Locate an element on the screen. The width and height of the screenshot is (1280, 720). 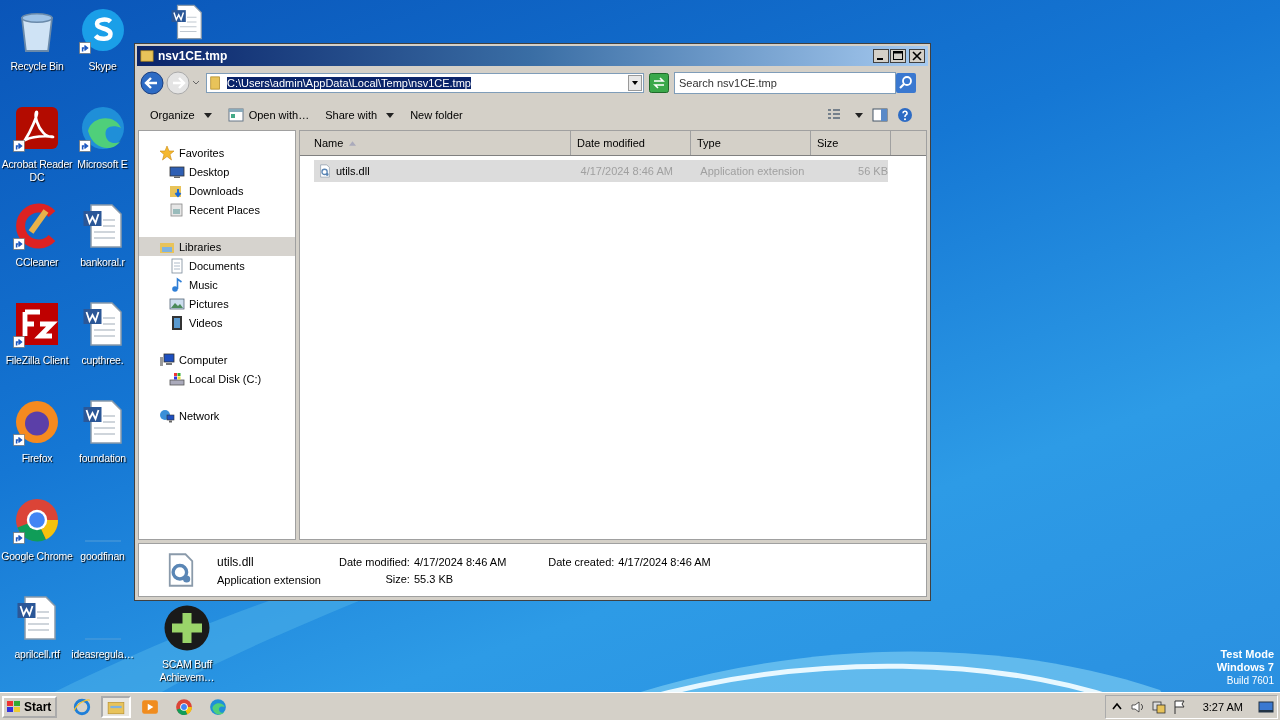
nav-item: Pictures is located at coordinates (217, 303).